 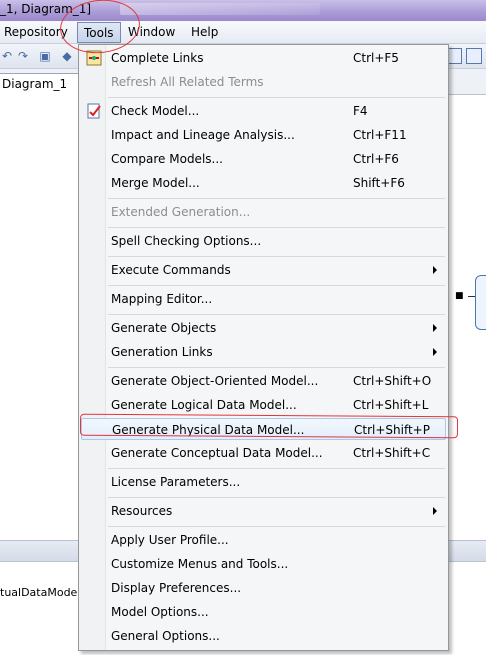 What do you see at coordinates (67, 56) in the screenshot?
I see `find-icon: ◆` at bounding box center [67, 56].